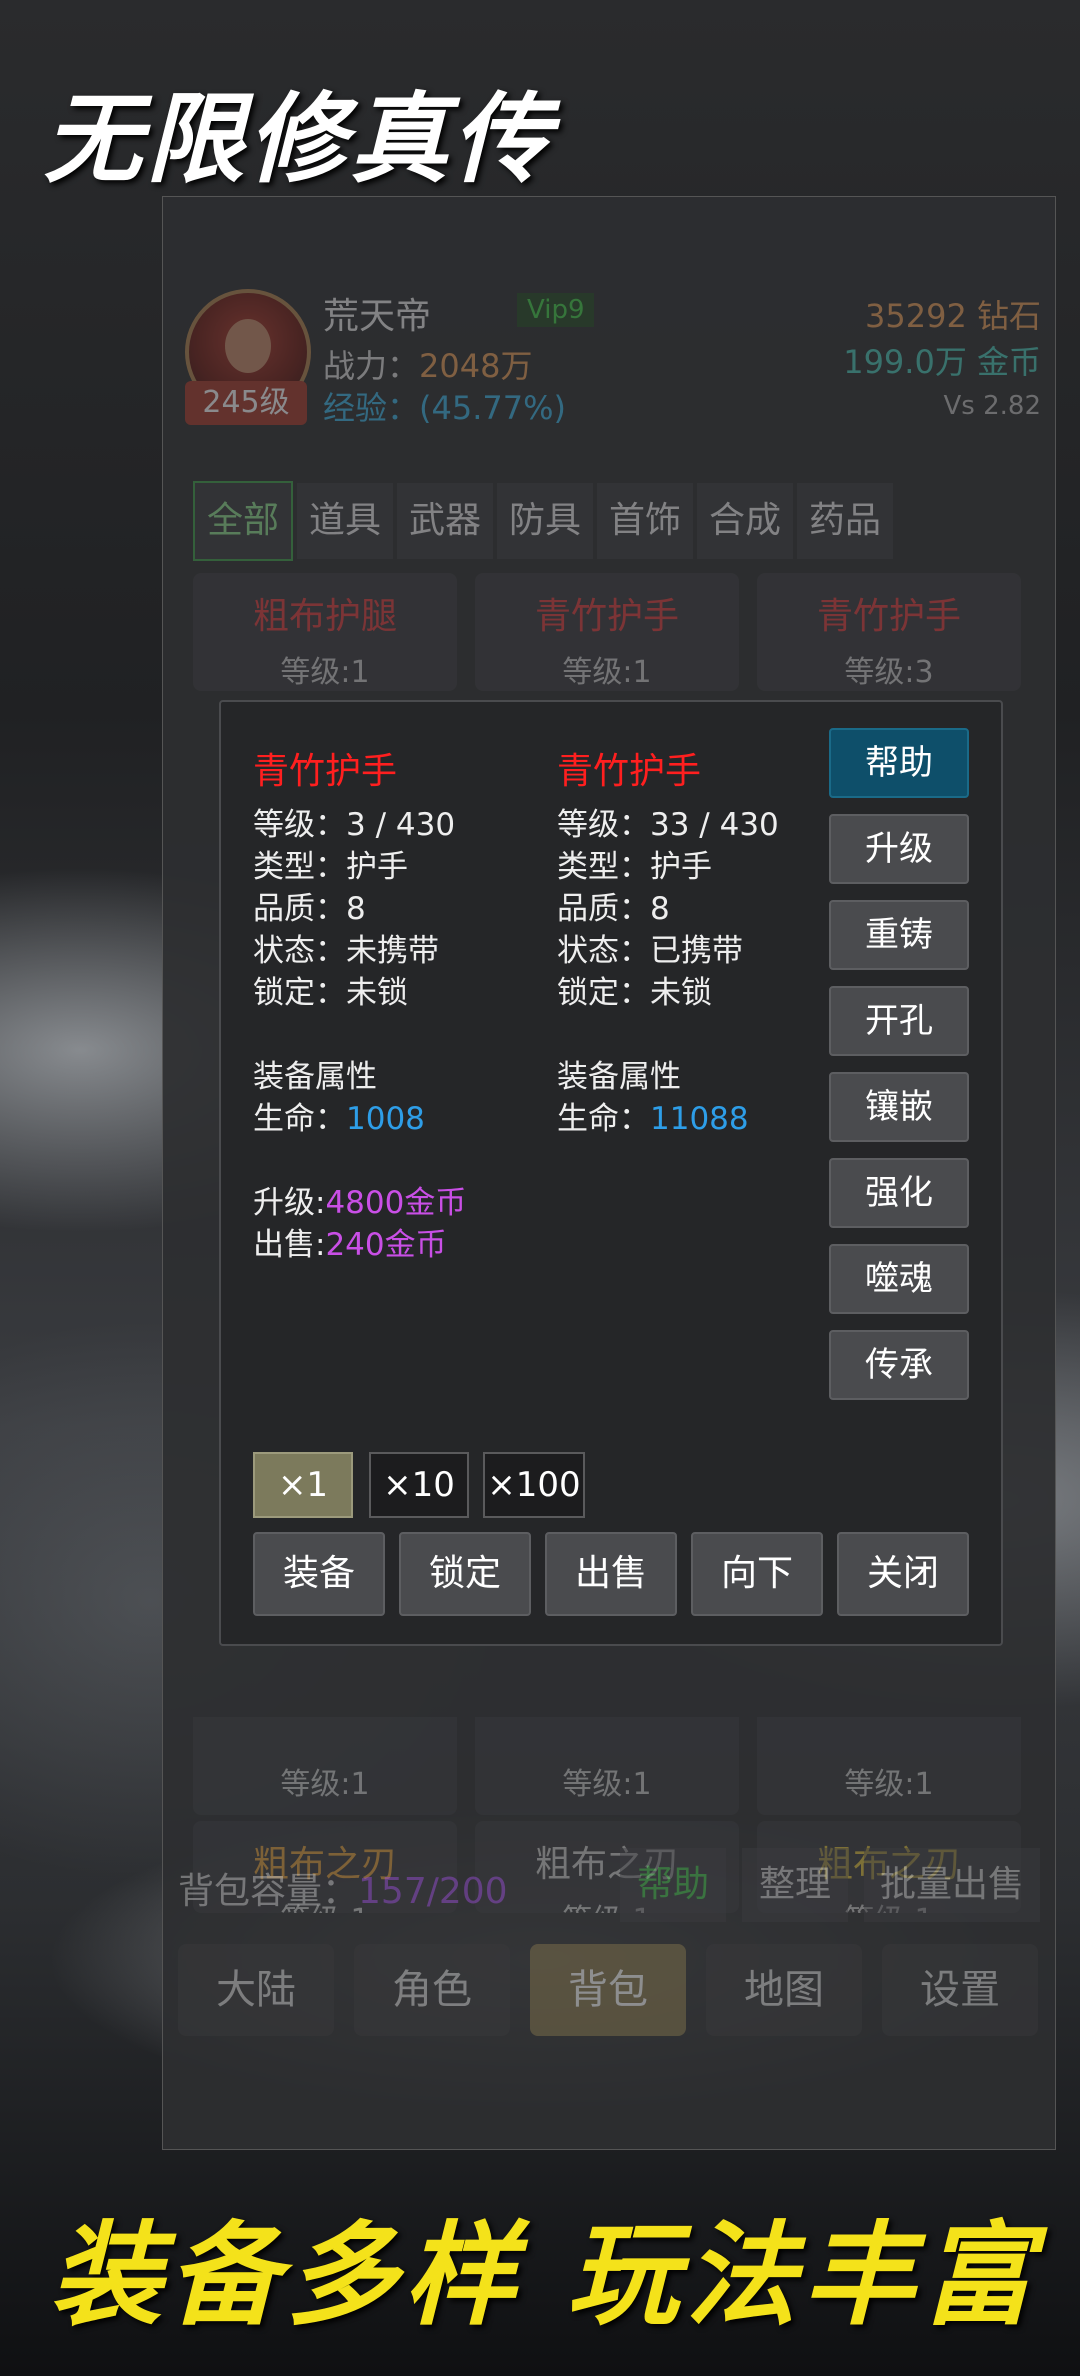  I want to click on nav-bag: 背包, so click(608, 1990).